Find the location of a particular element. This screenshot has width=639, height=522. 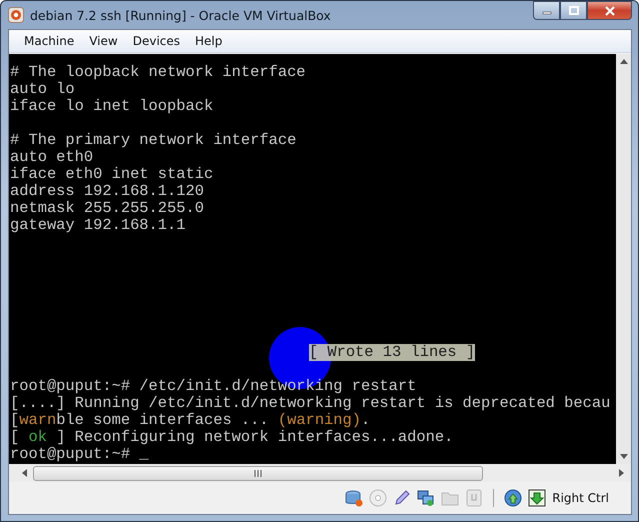

terminal-line: iface lo inet loopback is located at coordinates (112, 106).